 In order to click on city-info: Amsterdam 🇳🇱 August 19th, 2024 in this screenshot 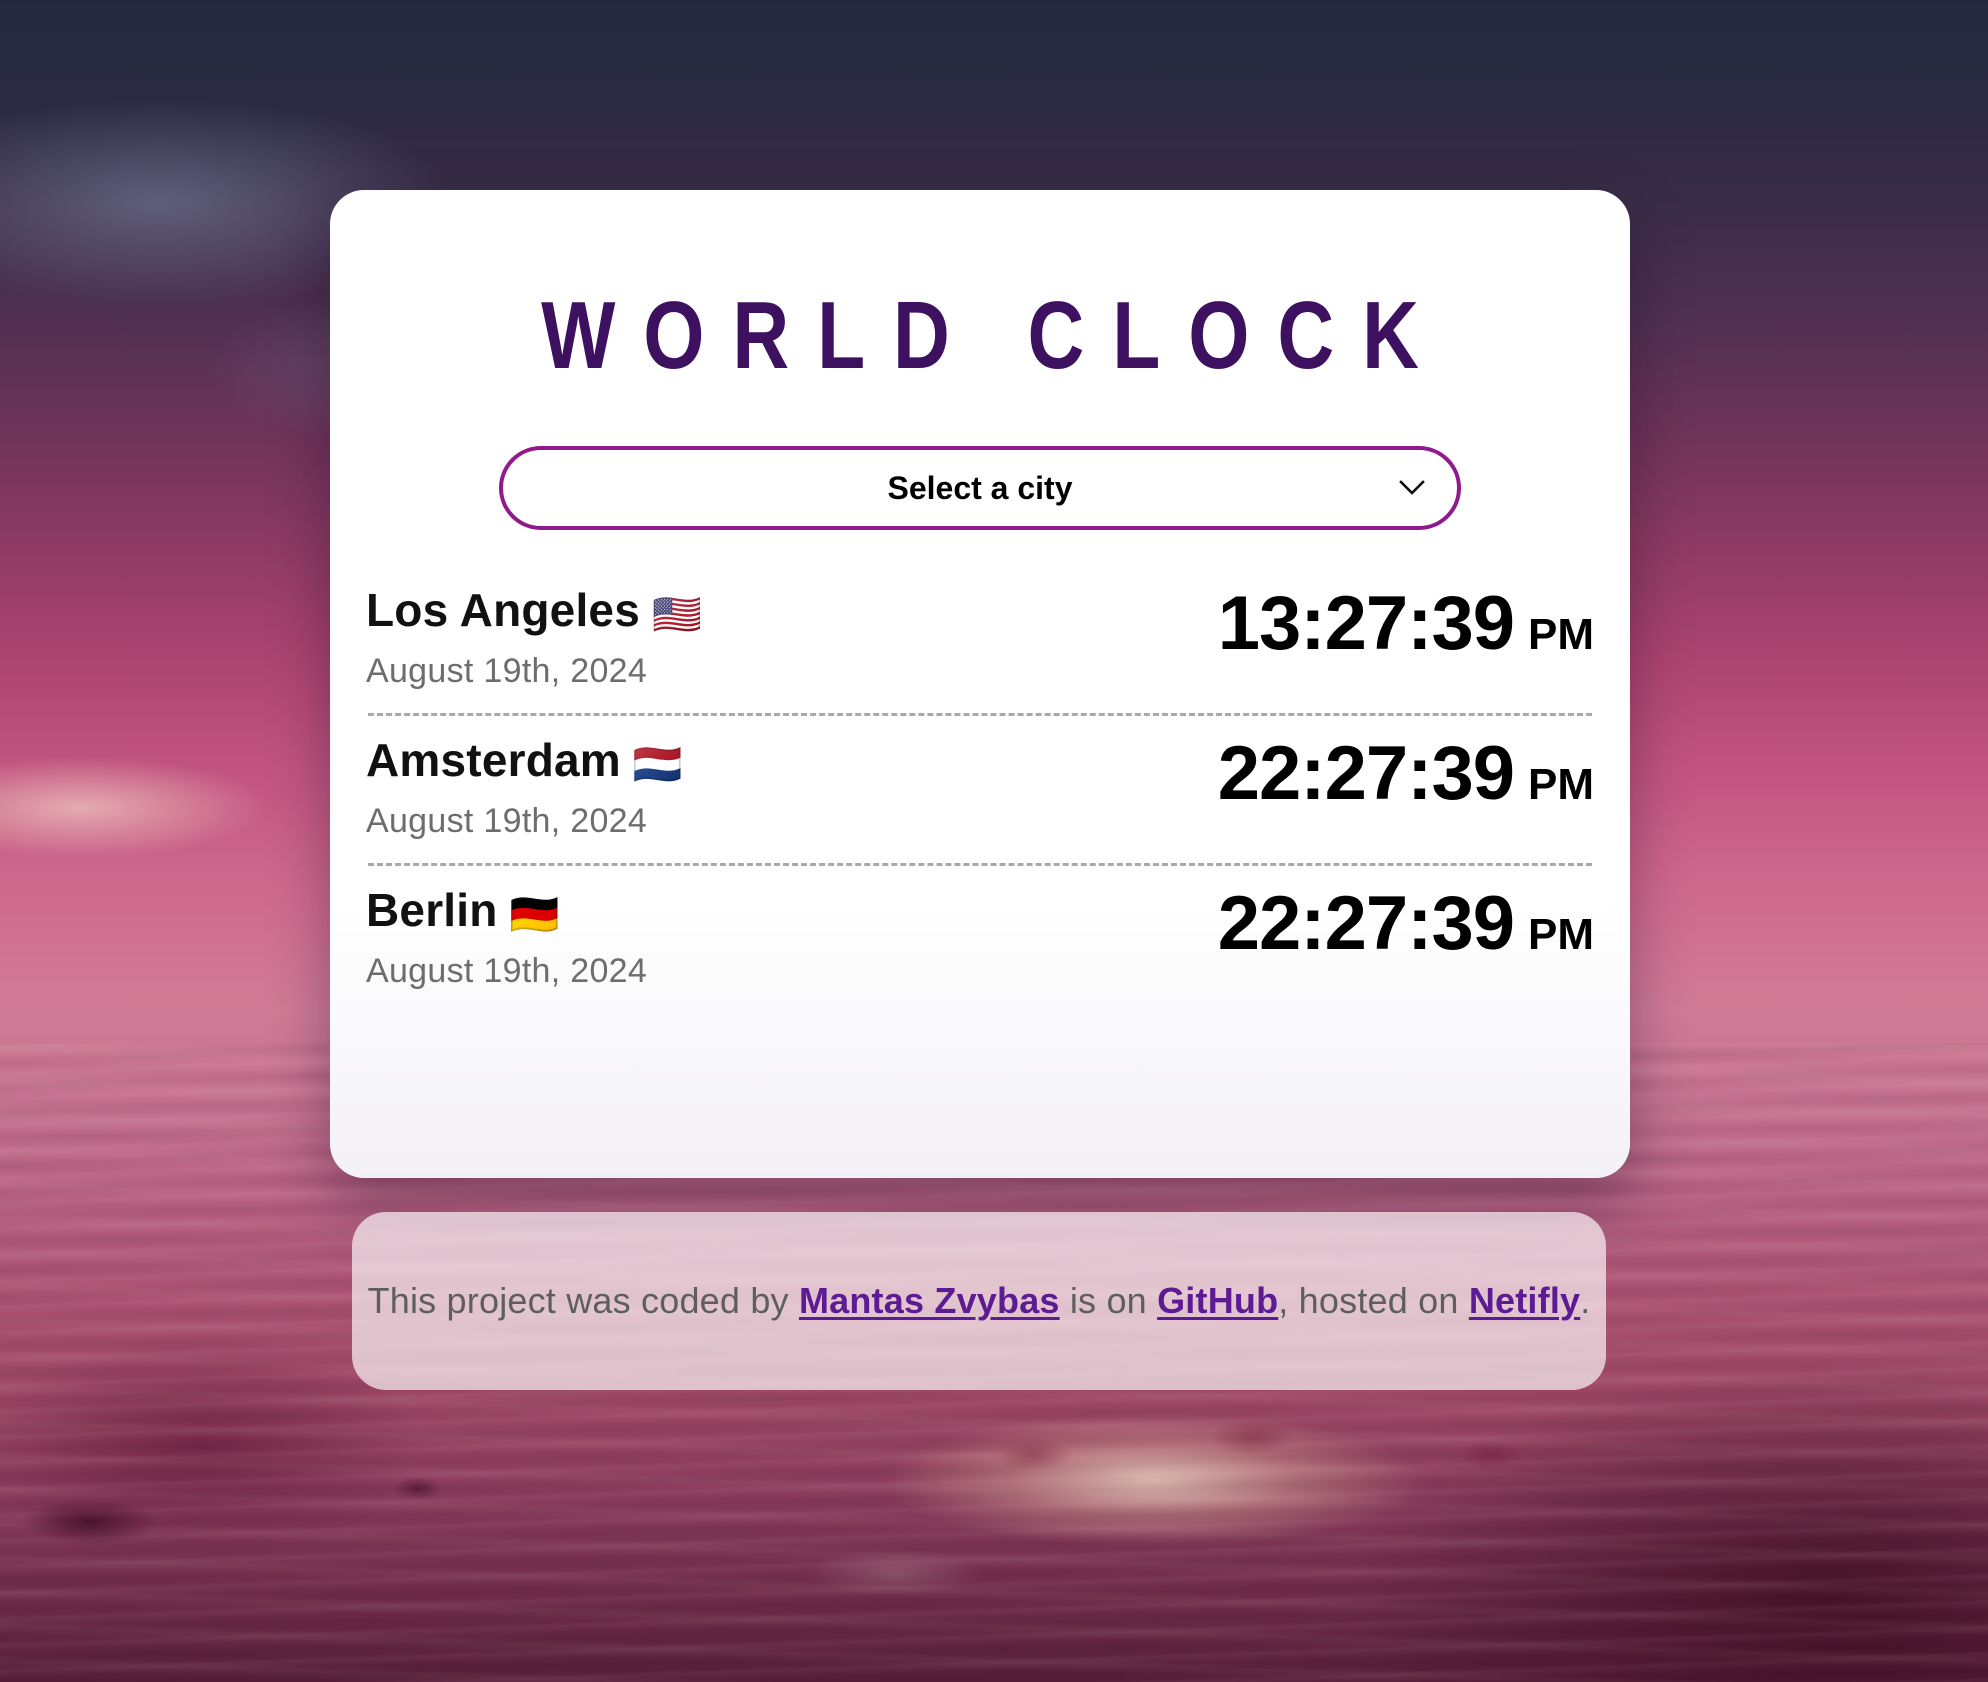, I will do `click(524, 786)`.